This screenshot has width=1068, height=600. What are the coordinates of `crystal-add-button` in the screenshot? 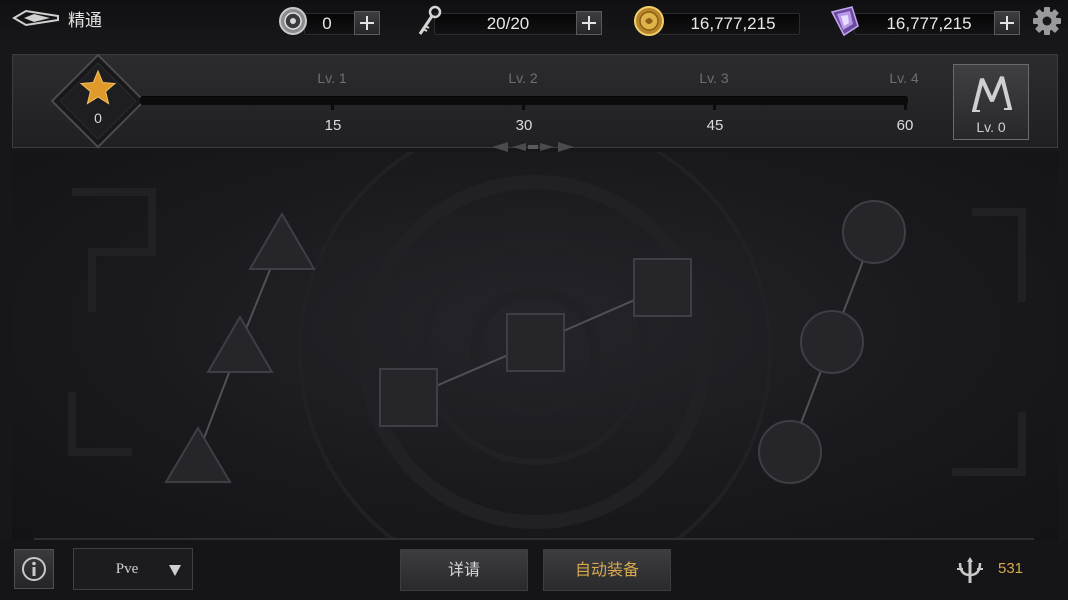 It's located at (1007, 23).